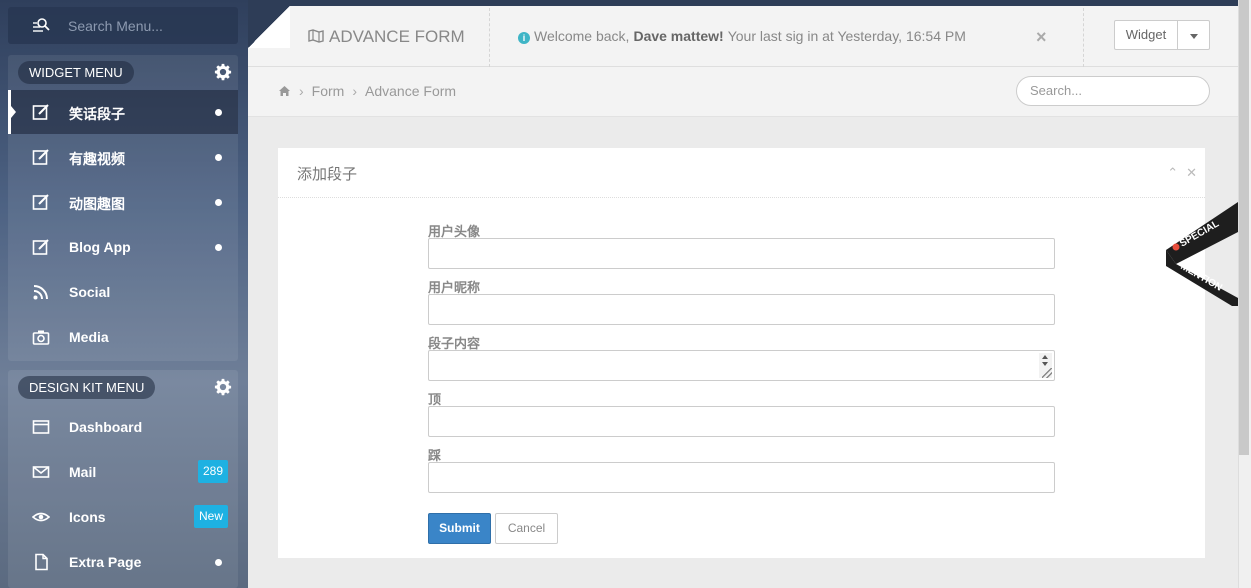 Image resolution: width=1251 pixels, height=588 pixels. Describe the element at coordinates (97, 114) in the screenshot. I see `sidebar-item-label: 笑话段子` at that location.